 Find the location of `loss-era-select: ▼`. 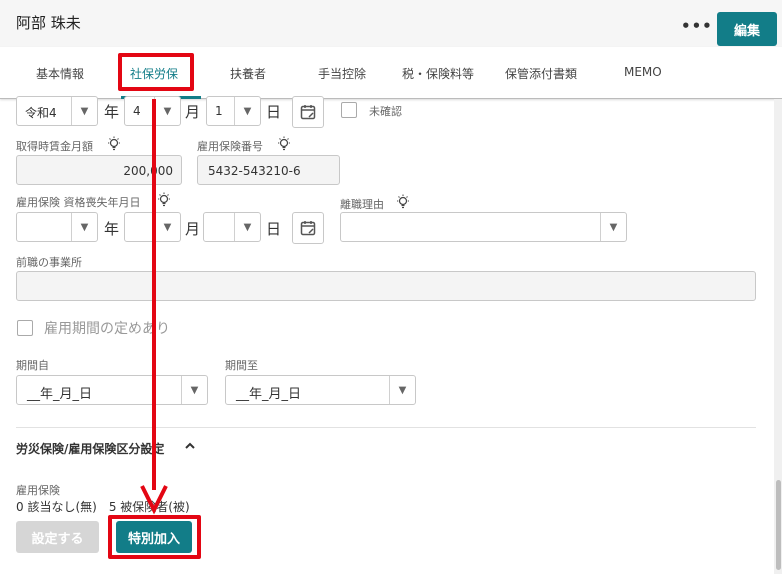

loss-era-select: ▼ is located at coordinates (57, 227).